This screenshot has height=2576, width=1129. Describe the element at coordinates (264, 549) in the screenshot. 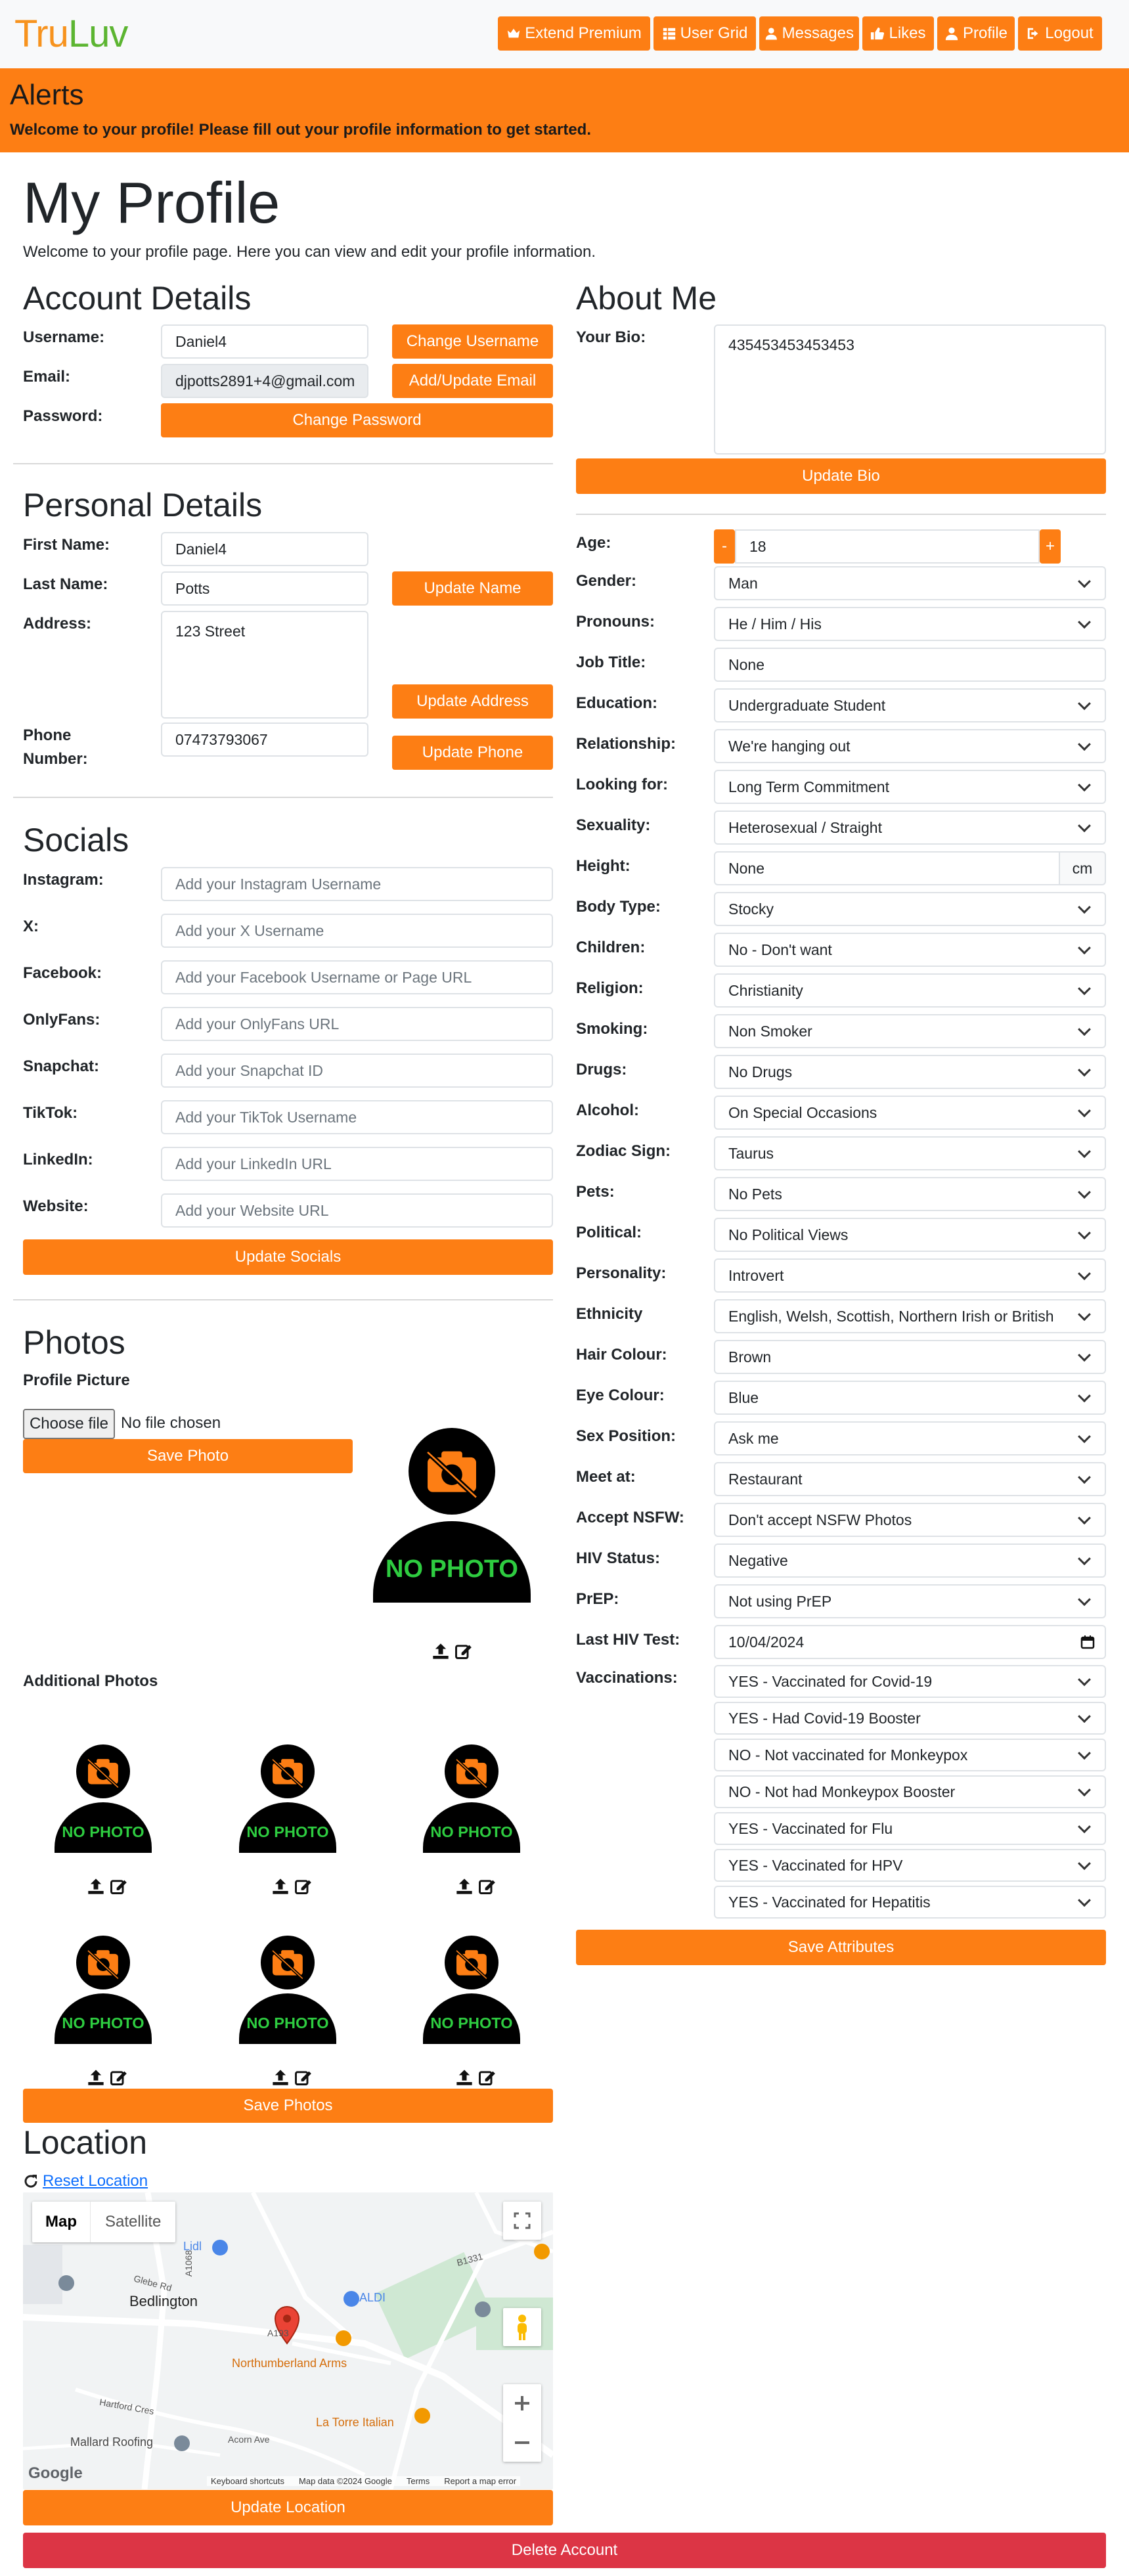

I see `first-name-input: Daniel4` at that location.